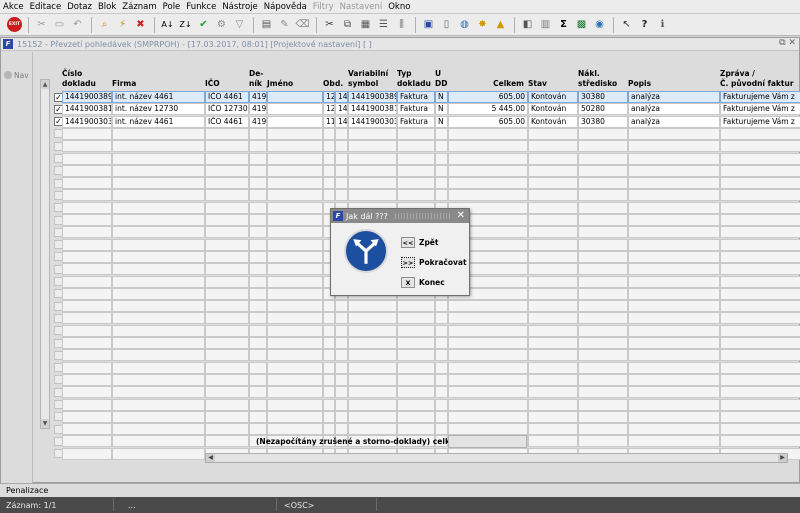  What do you see at coordinates (644, 24) in the screenshot?
I see `help-icon: ?` at bounding box center [644, 24].